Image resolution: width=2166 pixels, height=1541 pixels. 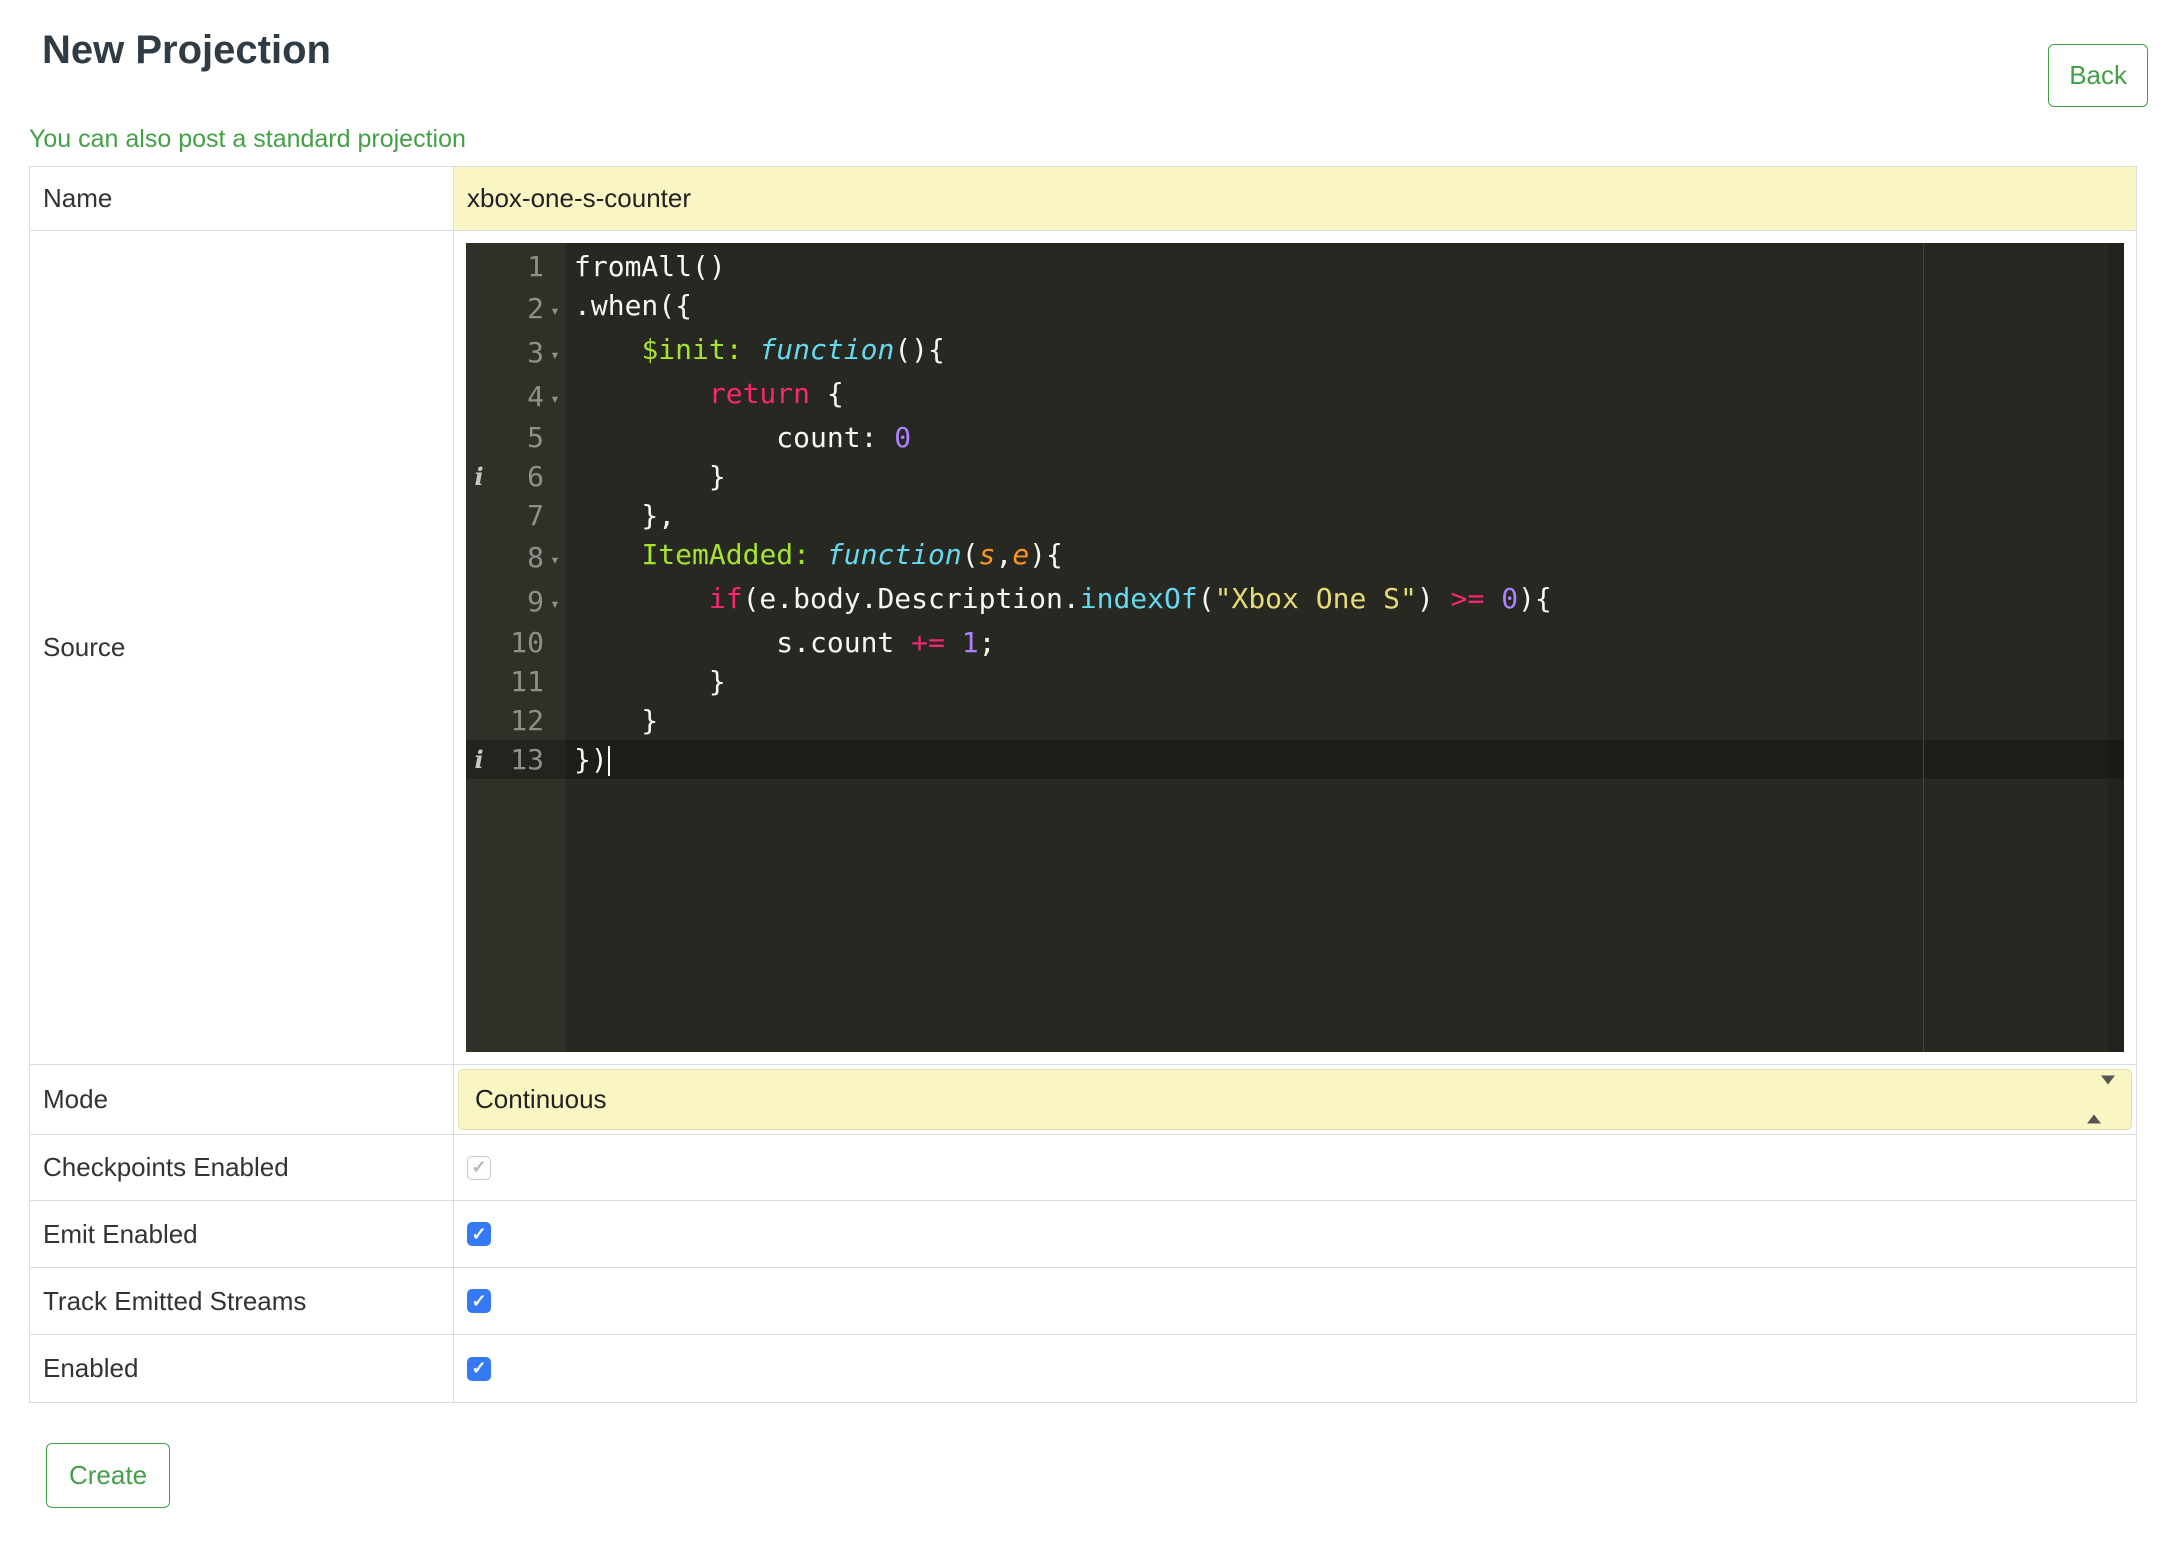 I want to click on enabled-checkbox, so click(x=479, y=1368).